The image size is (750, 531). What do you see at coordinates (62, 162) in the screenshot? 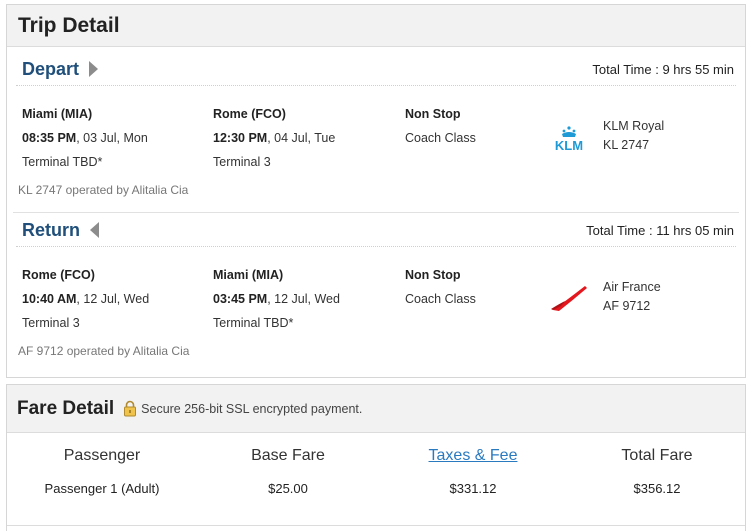
I see `depart-origin-terminal: Terminal TBD*` at bounding box center [62, 162].